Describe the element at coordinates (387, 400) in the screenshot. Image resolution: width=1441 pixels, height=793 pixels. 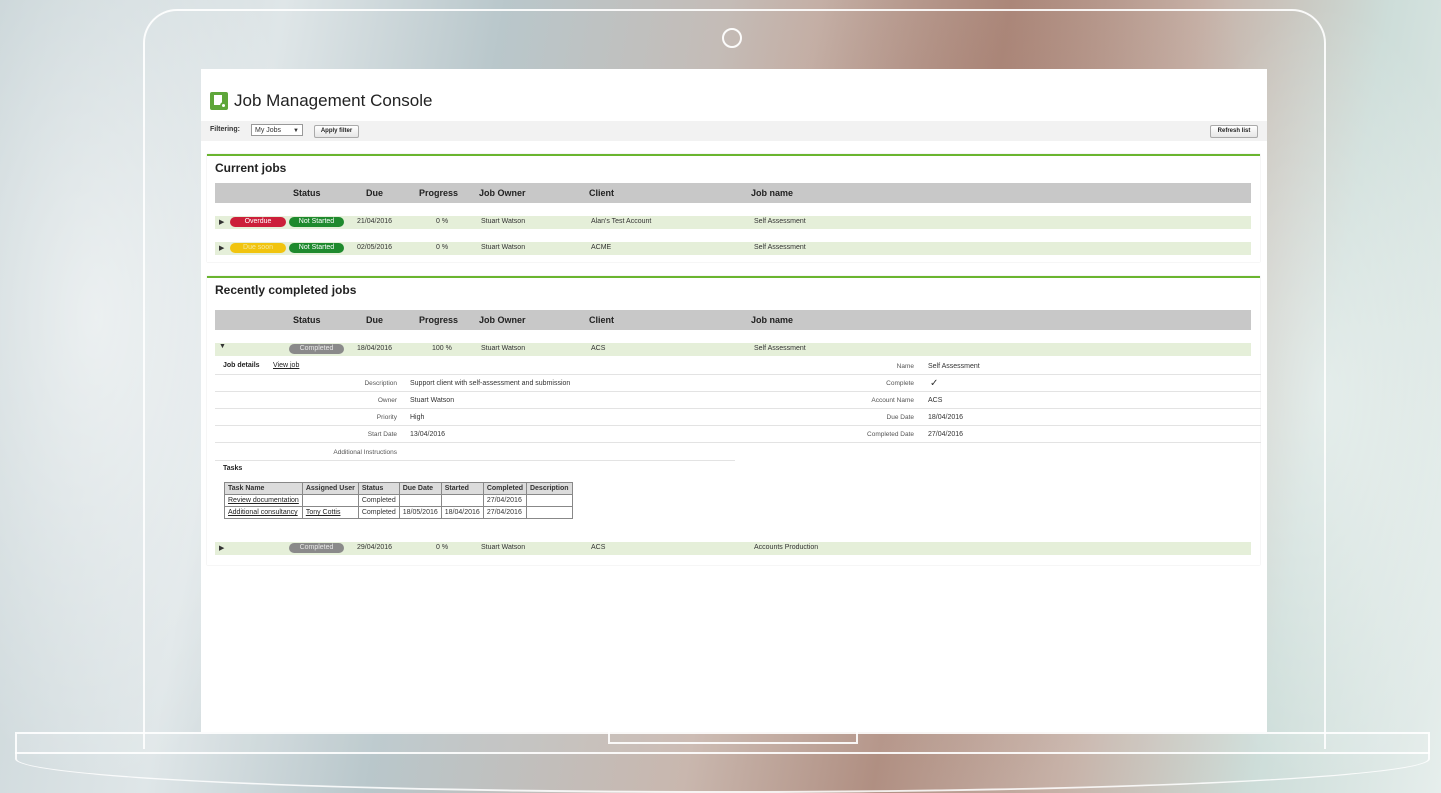
I see `owner-label: Owner` at that location.